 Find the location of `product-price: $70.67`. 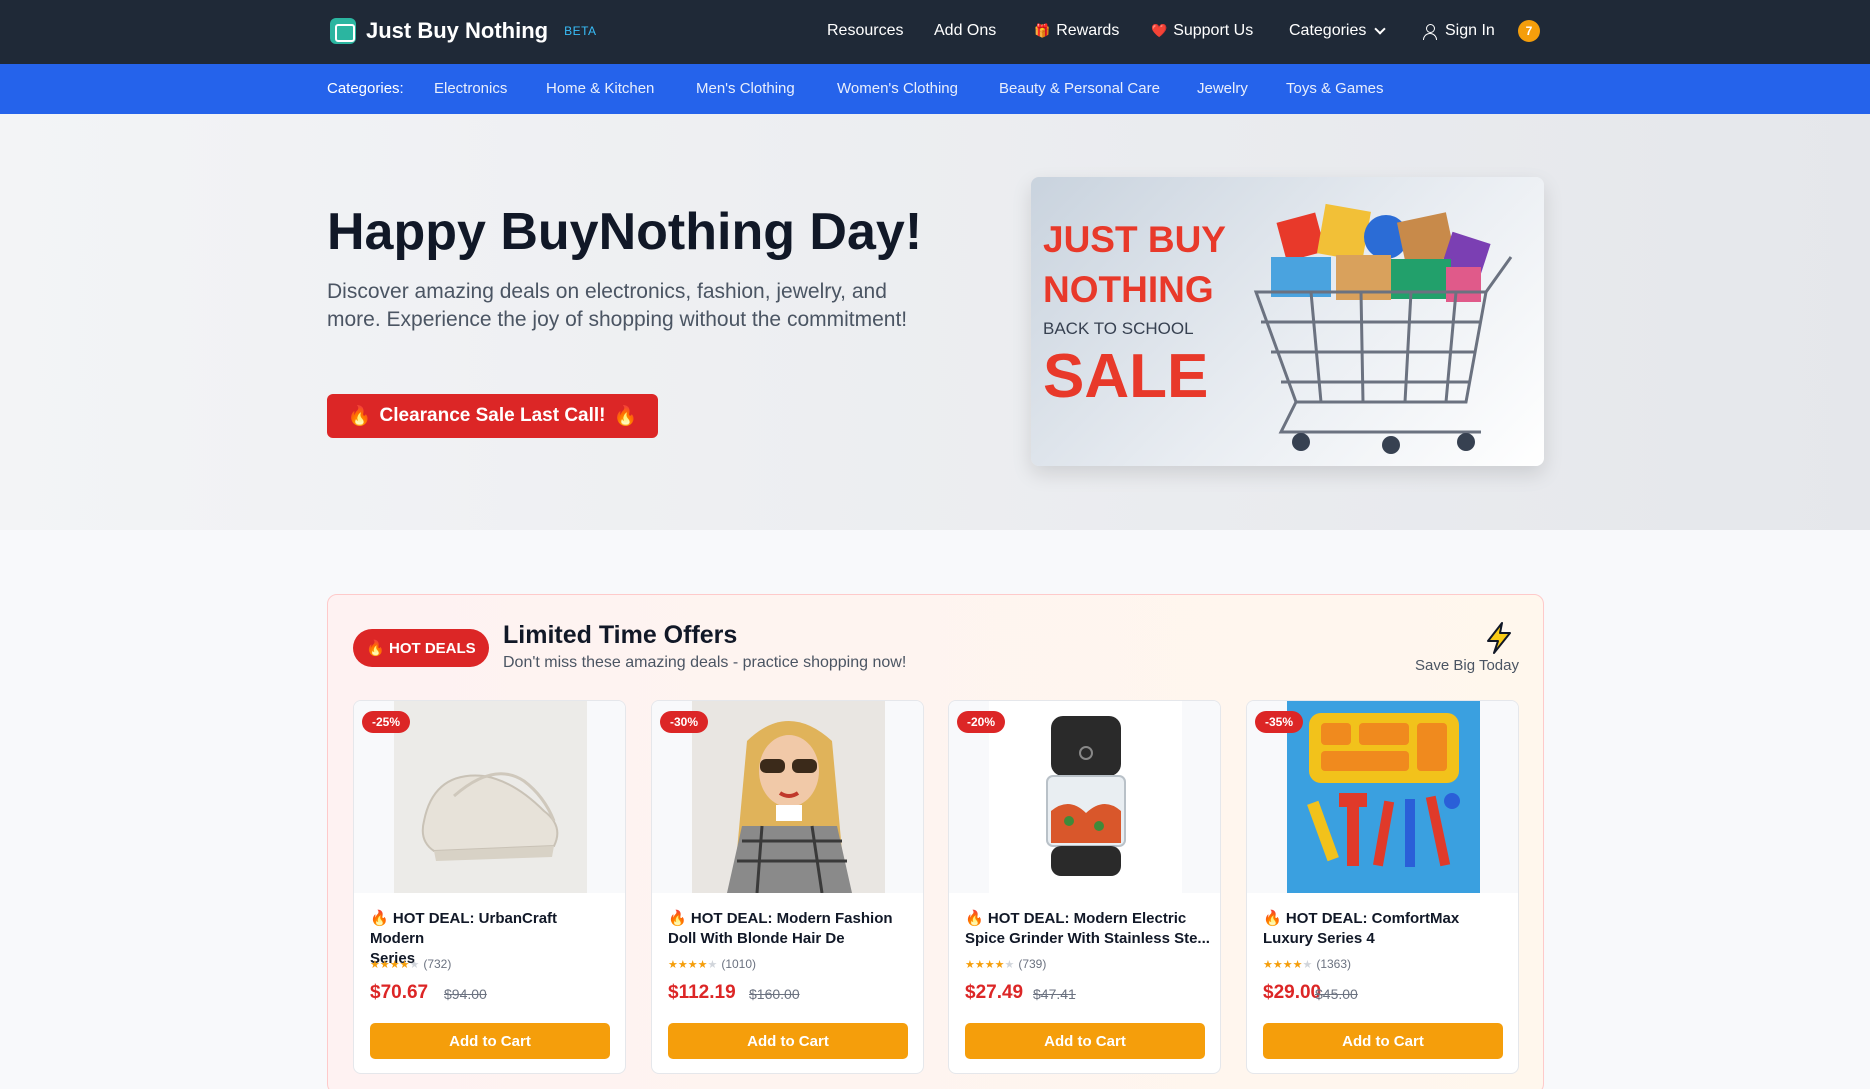

product-price: $70.67 is located at coordinates (399, 992).